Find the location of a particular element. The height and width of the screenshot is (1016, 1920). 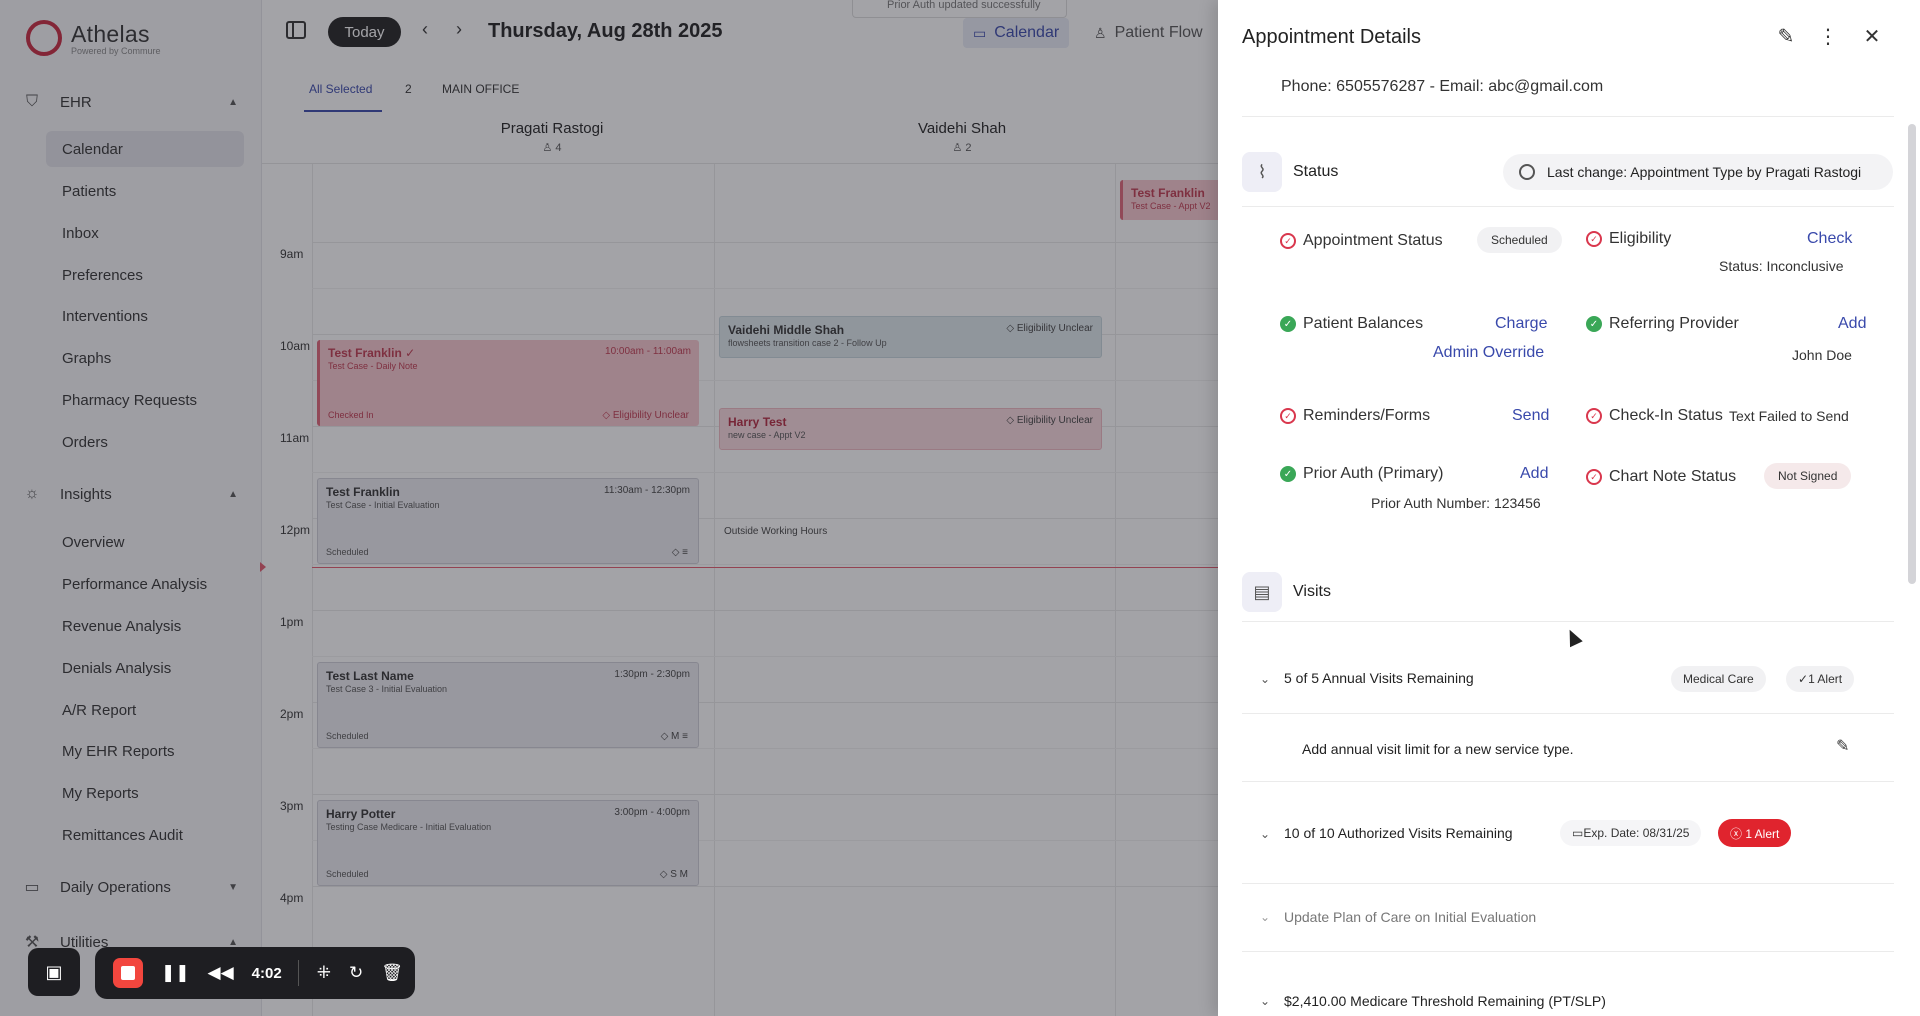

camera-button: ▣ is located at coordinates (54, 972).